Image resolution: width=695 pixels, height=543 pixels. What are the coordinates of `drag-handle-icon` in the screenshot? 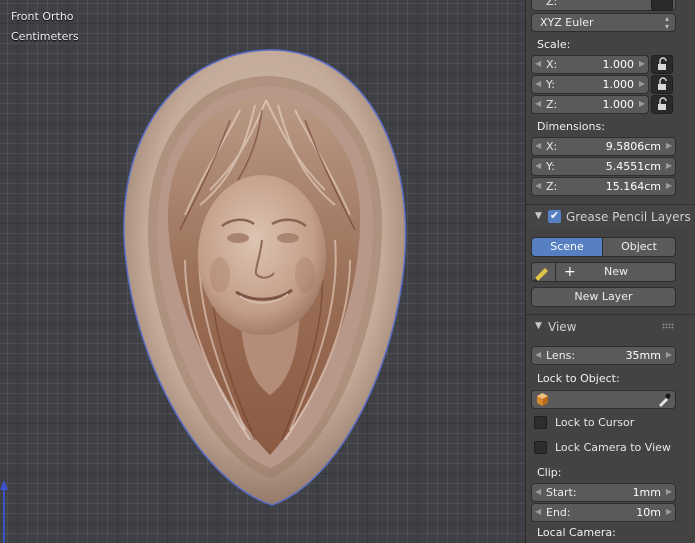 It's located at (668, 326).